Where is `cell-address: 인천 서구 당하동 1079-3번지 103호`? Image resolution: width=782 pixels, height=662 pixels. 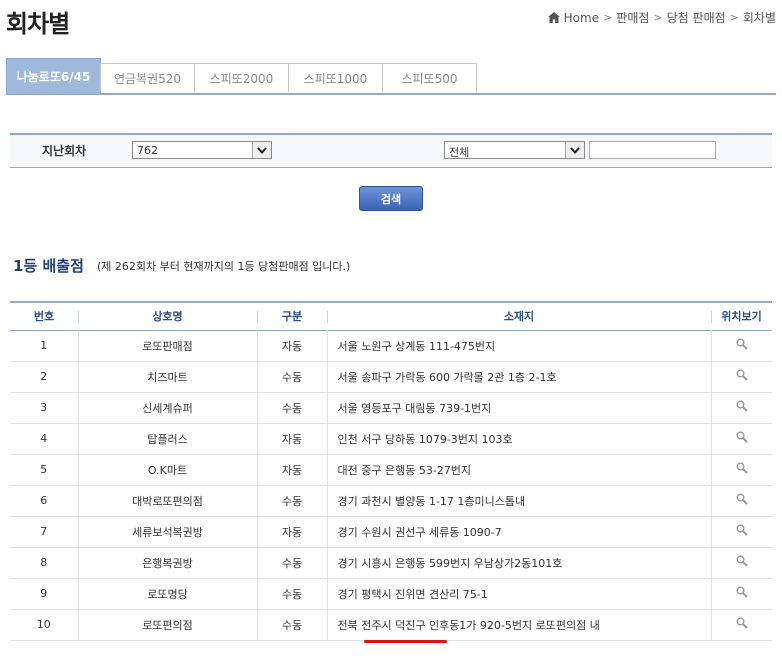 cell-address: 인천 서구 당하동 1079-3번지 103호 is located at coordinates (518, 438).